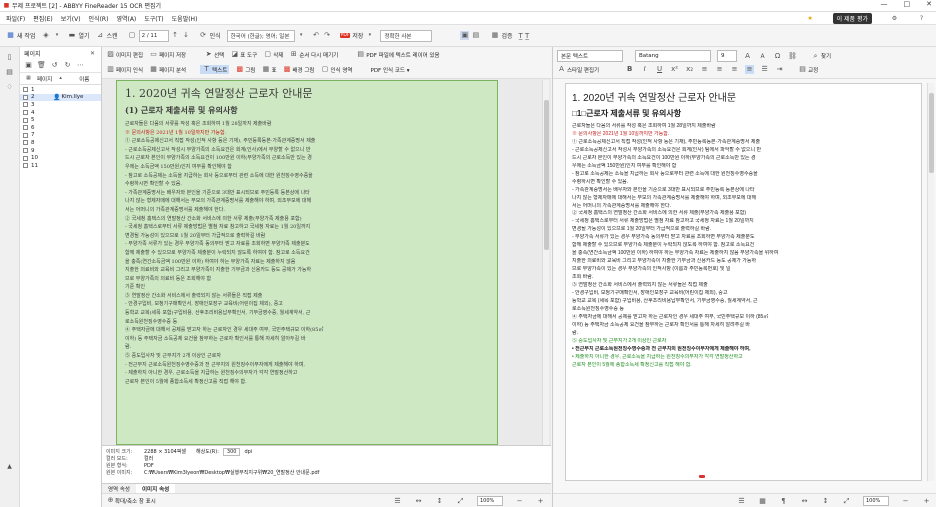 This screenshot has height=507, width=936. What do you see at coordinates (523, 36) in the screenshot?
I see `ocr-tools-icon: T̲ T̲` at bounding box center [523, 36].